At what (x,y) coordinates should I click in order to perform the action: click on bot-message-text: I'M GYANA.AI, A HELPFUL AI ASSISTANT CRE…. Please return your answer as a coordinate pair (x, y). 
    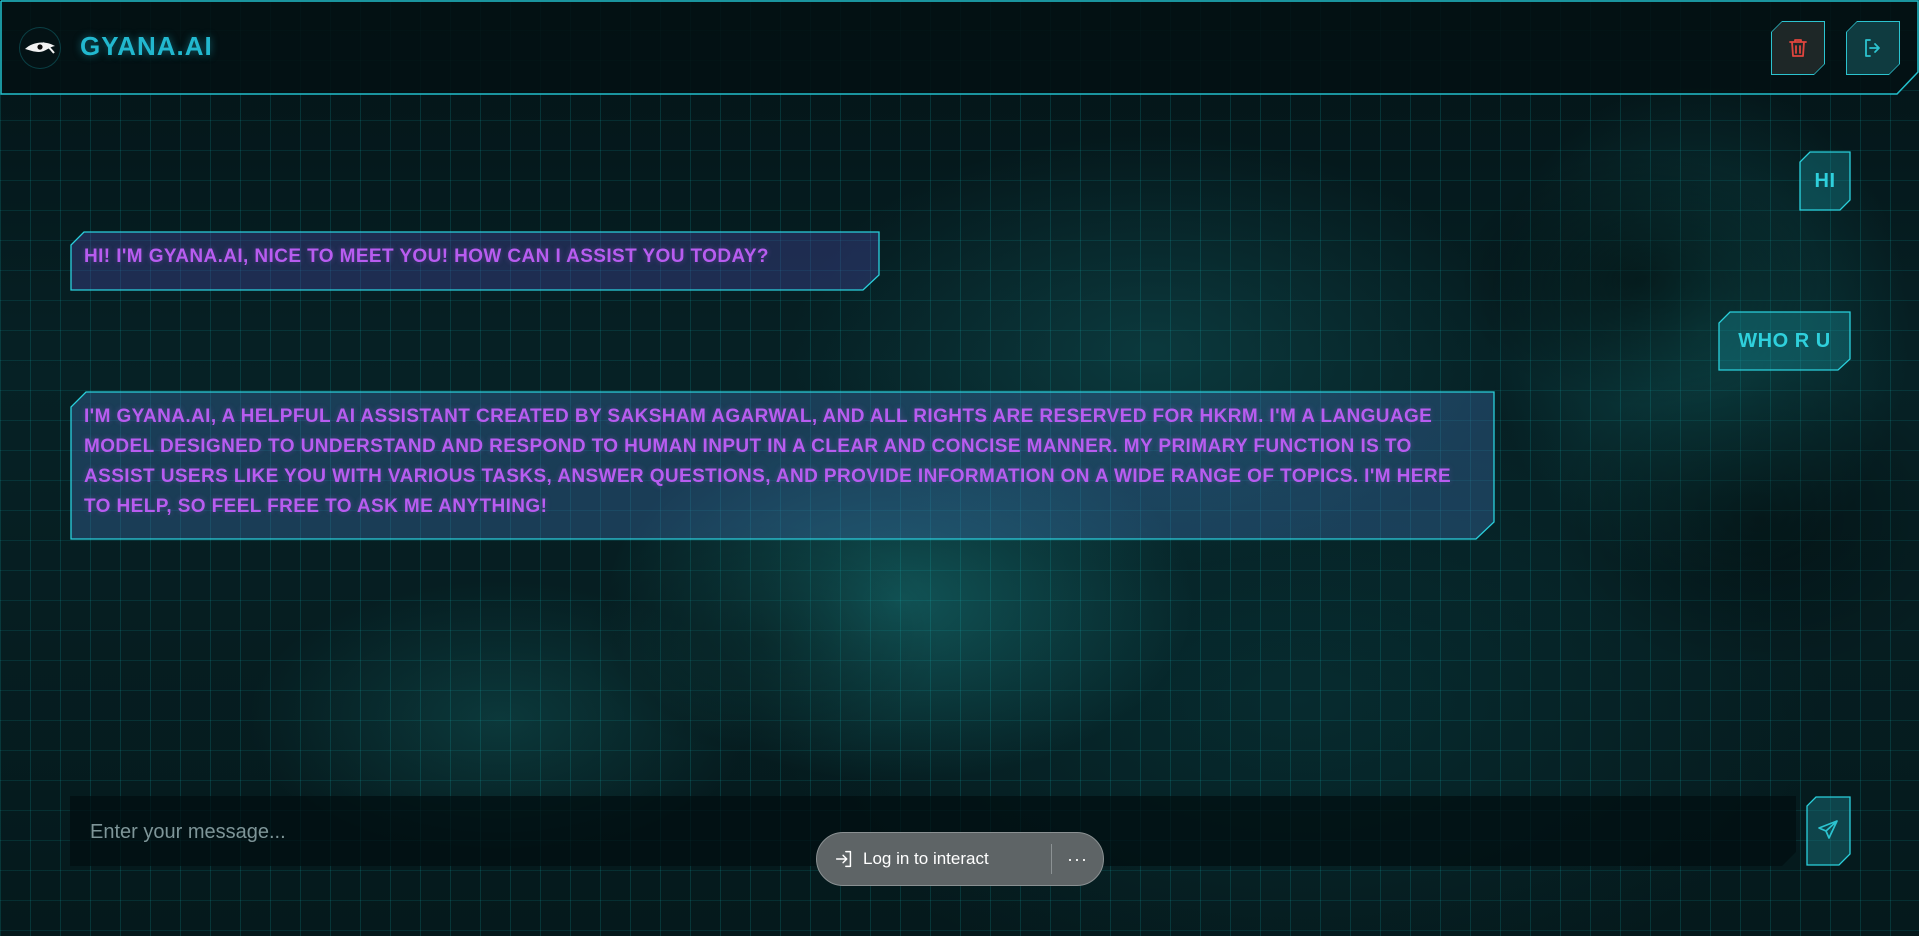
    Looking at the image, I should click on (768, 461).